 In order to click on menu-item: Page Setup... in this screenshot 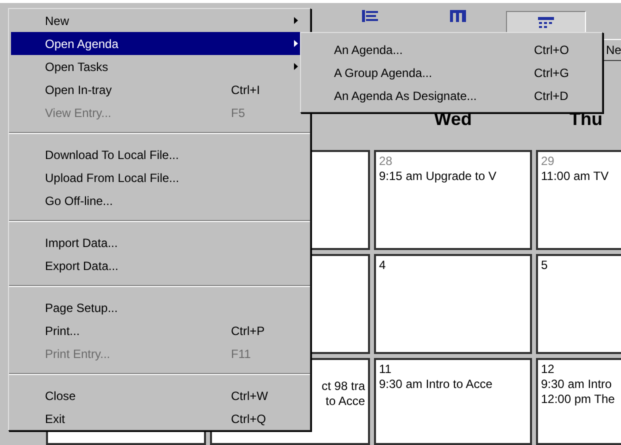, I will do `click(159, 307)`.